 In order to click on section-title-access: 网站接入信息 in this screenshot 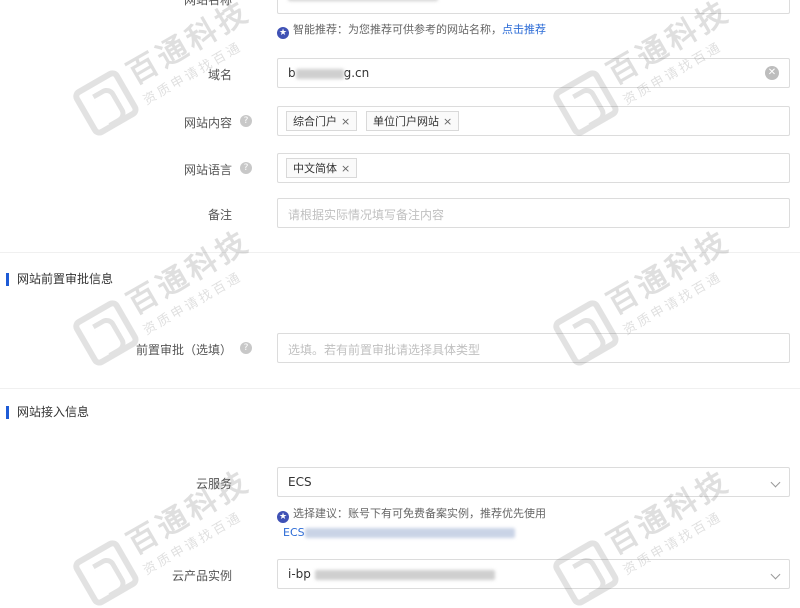, I will do `click(47, 412)`.